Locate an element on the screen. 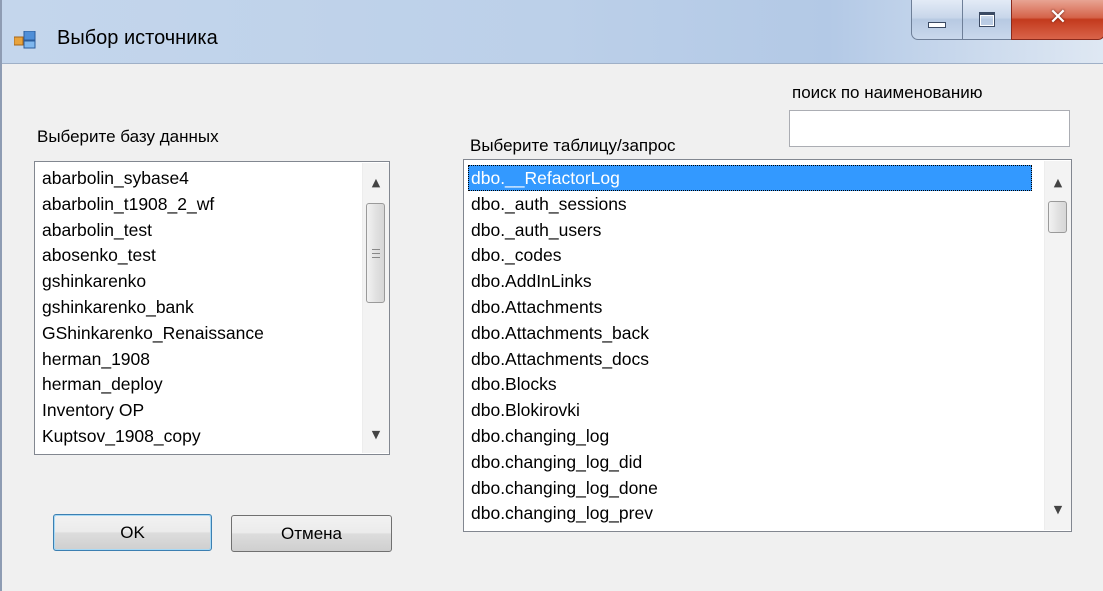 Image resolution: width=1103 pixels, height=591 pixels. title-bar: Выбор источника ✕ is located at coordinates (552, 32).